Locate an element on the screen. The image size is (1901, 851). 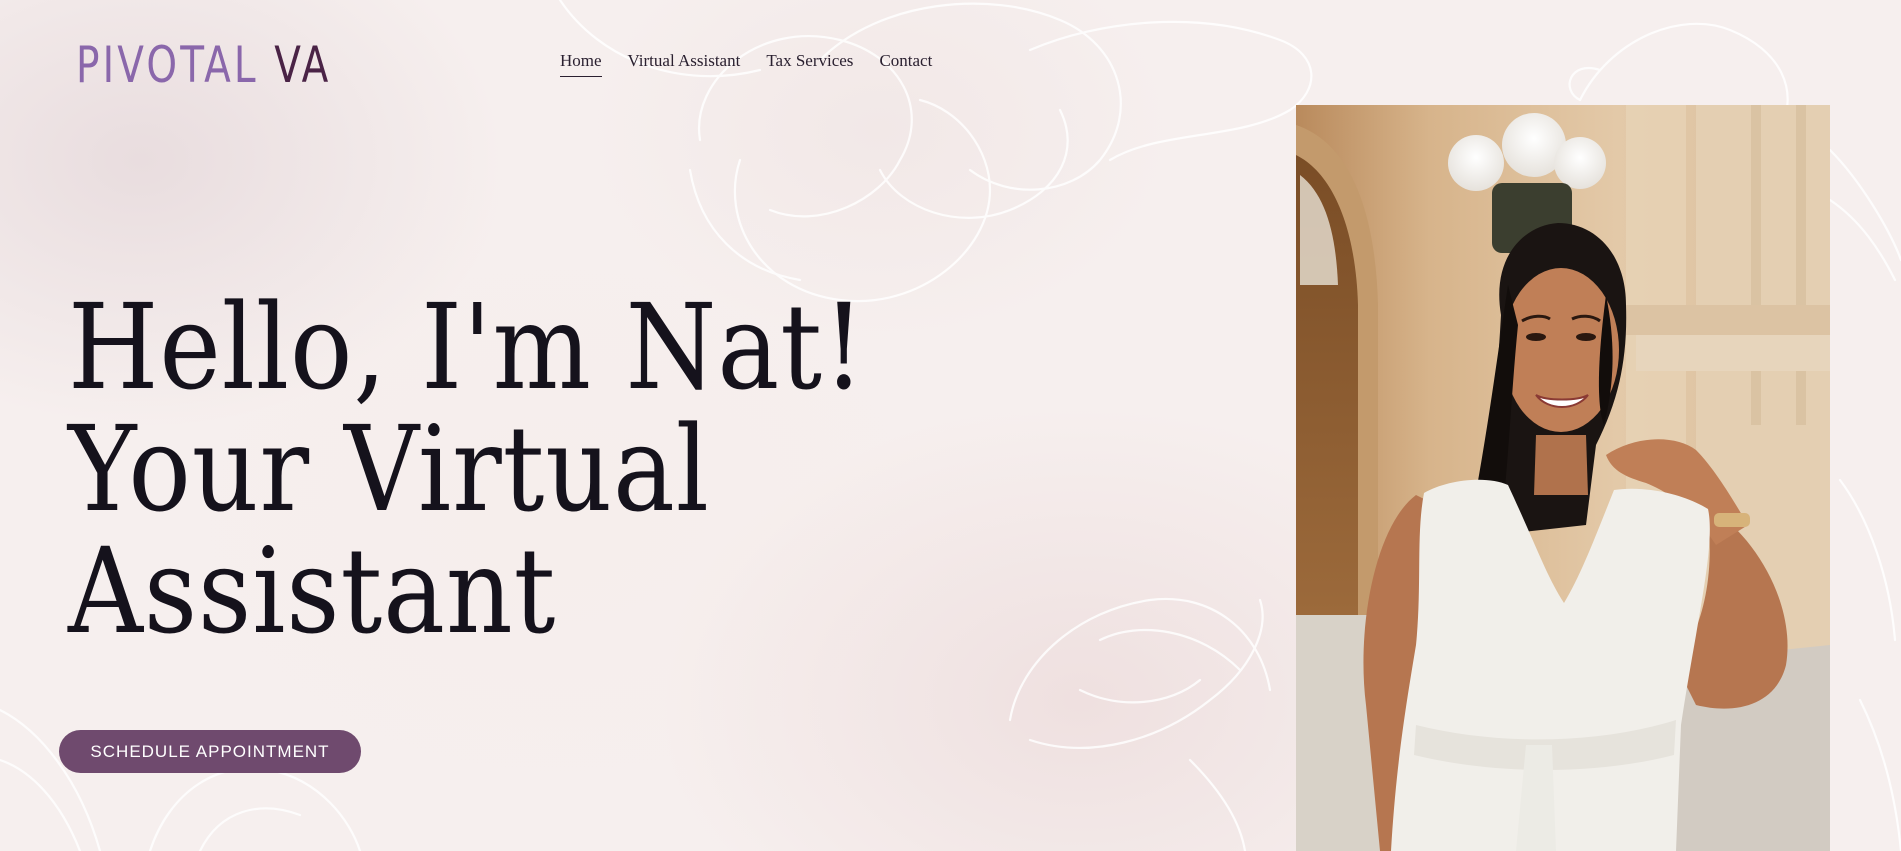
logo-text-secondary: VA is located at coordinates (303, 65).